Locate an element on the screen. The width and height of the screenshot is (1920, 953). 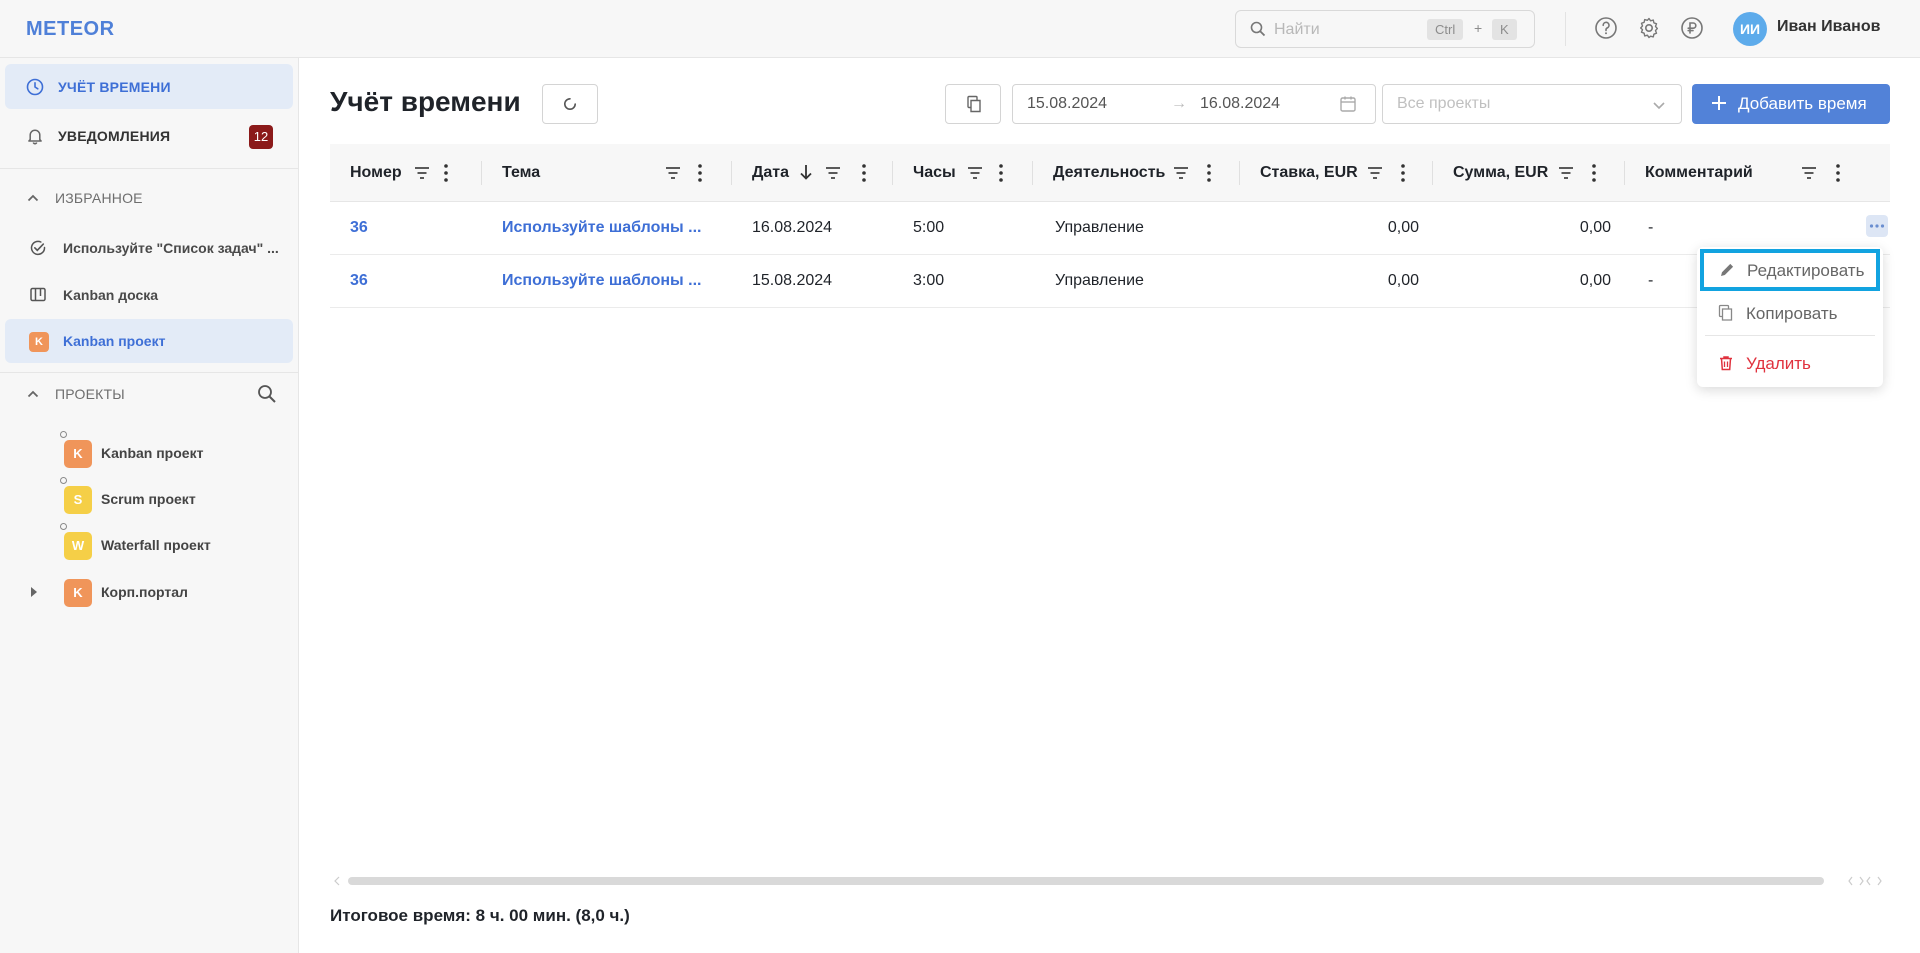
page-title: Учёт времени is located at coordinates (425, 101).